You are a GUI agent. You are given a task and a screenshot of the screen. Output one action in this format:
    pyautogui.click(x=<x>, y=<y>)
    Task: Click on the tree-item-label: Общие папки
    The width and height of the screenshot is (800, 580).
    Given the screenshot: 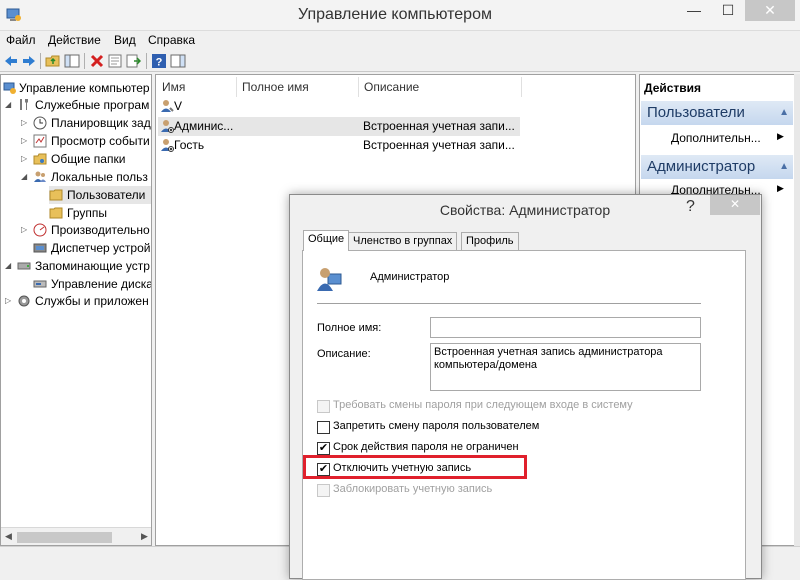 What is the action you would take?
    pyautogui.click(x=88, y=159)
    